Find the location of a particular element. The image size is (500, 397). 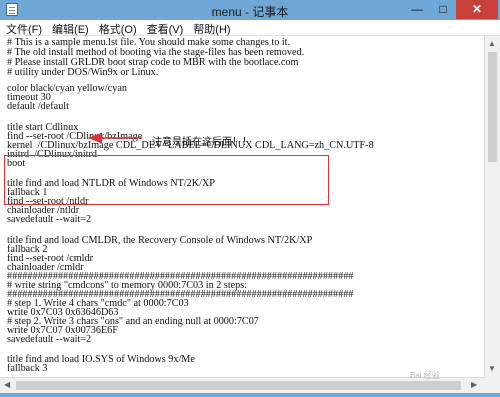

menu-bar: 文件(F) 编辑(E) 格式(O) 查看(V) 帮助(H) is located at coordinates (250, 28).